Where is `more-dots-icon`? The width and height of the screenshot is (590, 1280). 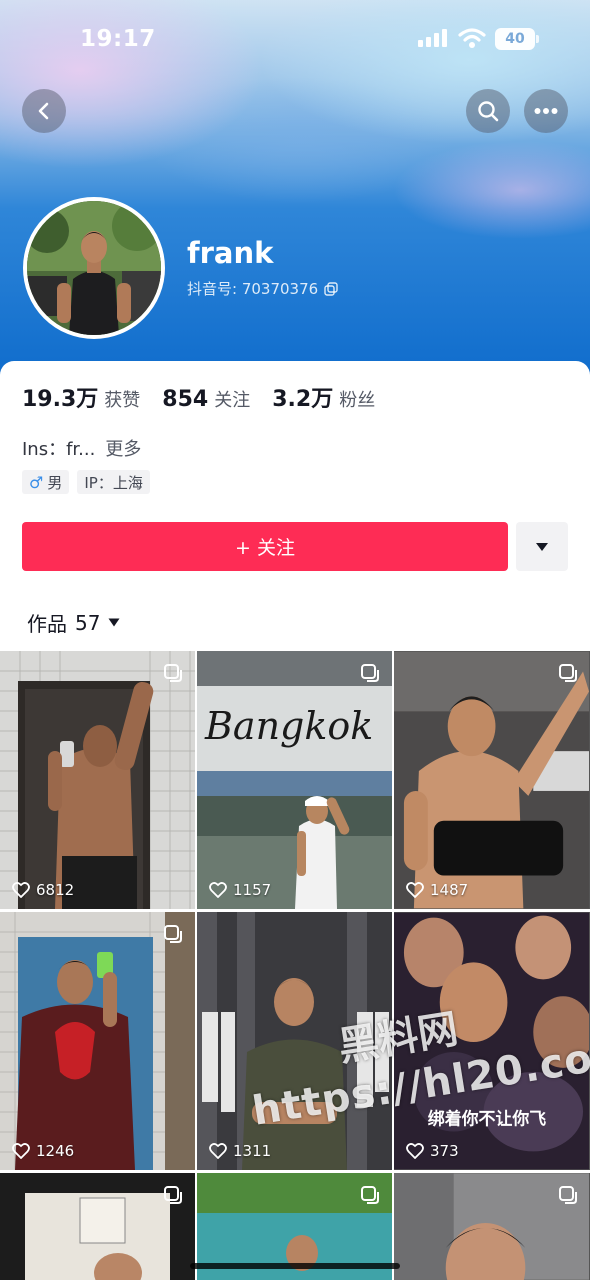
more-dots-icon is located at coordinates (546, 111).